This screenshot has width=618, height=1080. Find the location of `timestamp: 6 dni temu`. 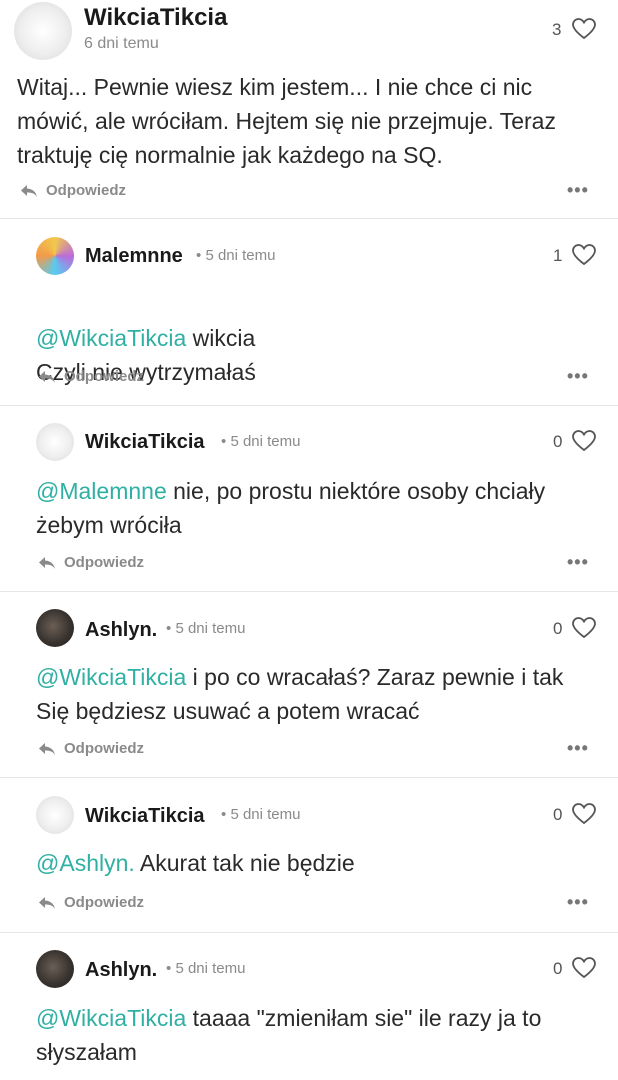

timestamp: 6 dni temu is located at coordinates (121, 43).